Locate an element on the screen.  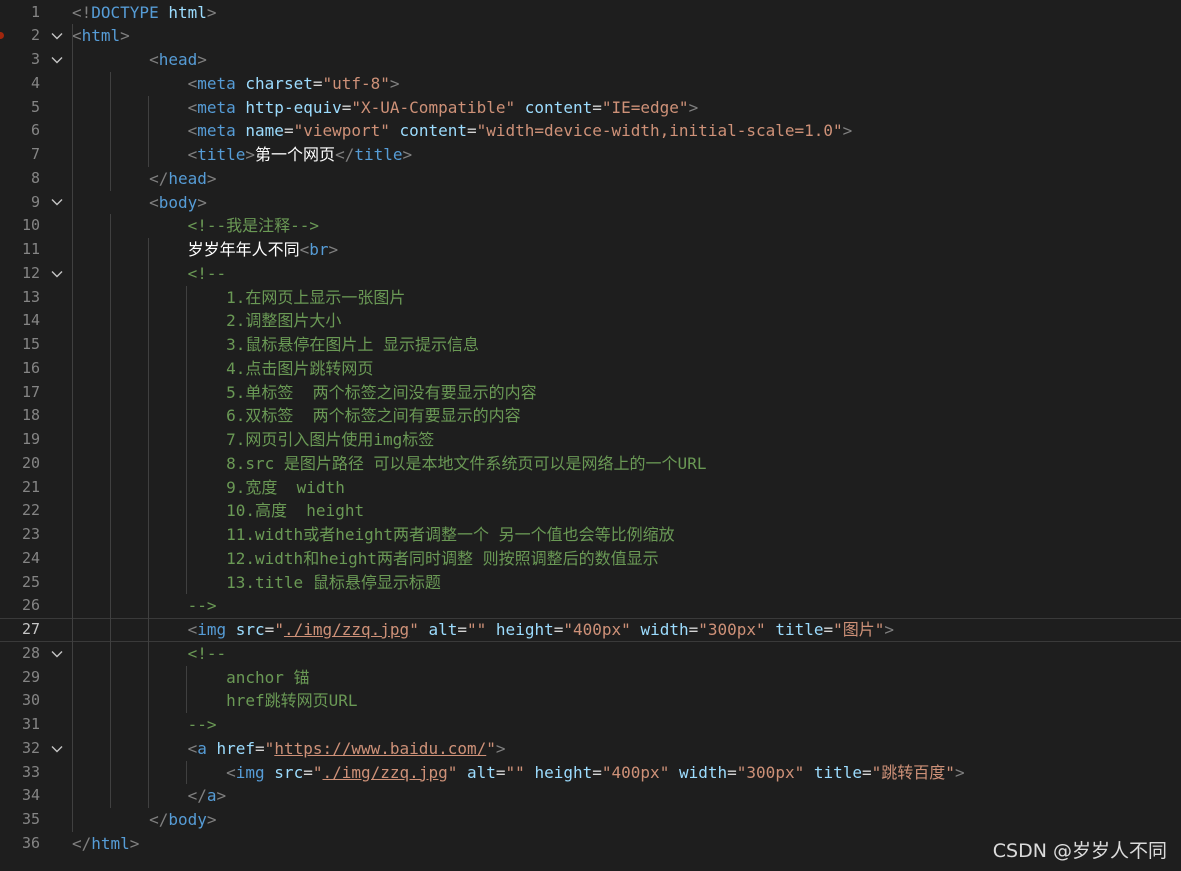
code-line: 30 href跳转网页URL is located at coordinates (590, 701).